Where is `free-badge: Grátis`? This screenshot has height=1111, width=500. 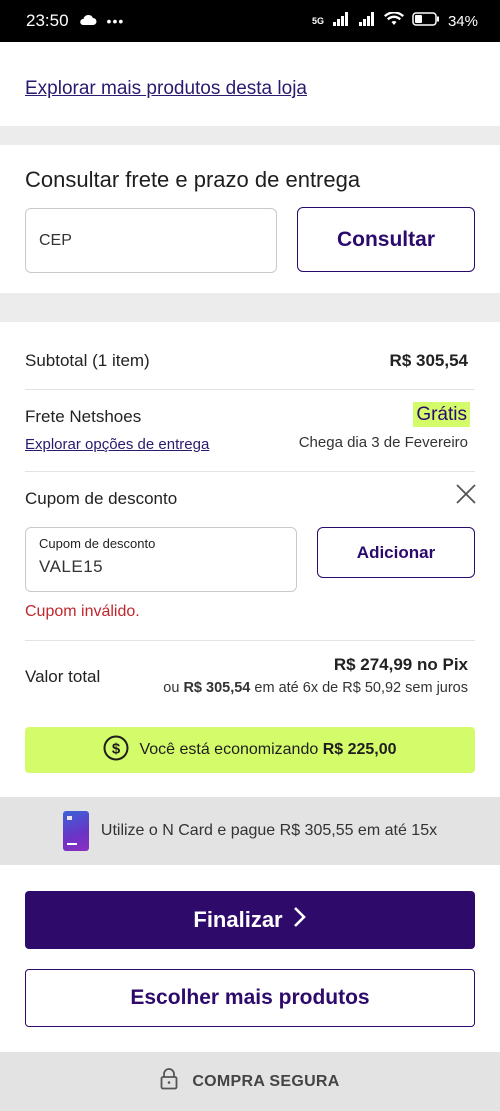
free-badge: Grátis is located at coordinates (441, 414).